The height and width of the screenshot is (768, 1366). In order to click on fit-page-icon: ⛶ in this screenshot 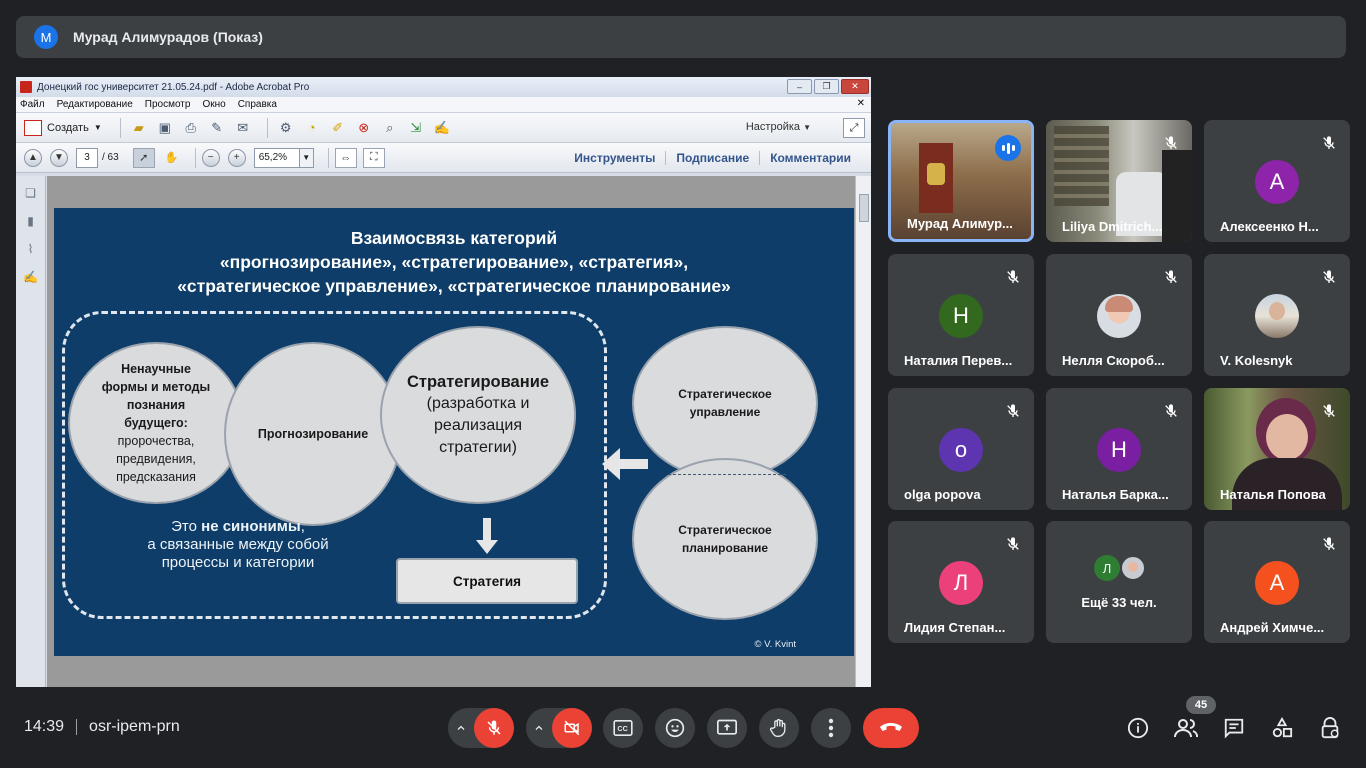, I will do `click(373, 157)`.